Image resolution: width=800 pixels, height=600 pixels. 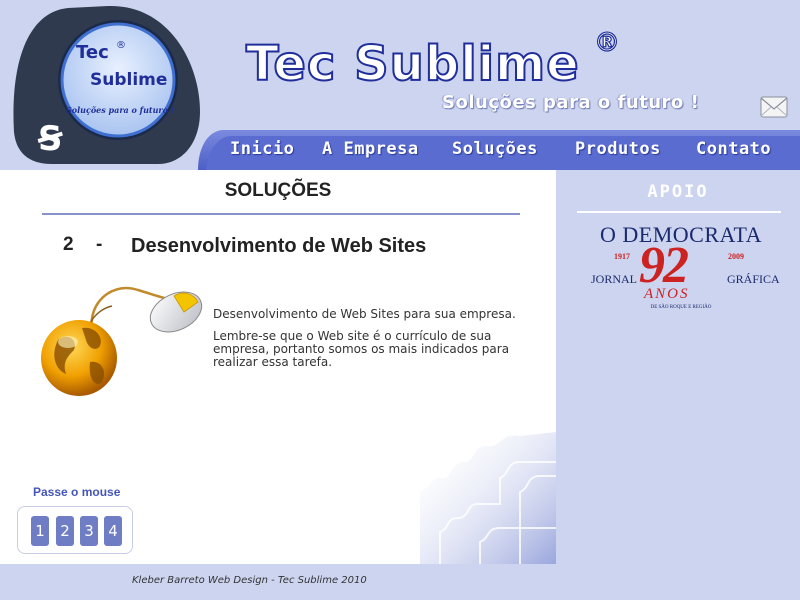 What do you see at coordinates (262, 149) in the screenshot?
I see `nav-inicio: Inicio` at bounding box center [262, 149].